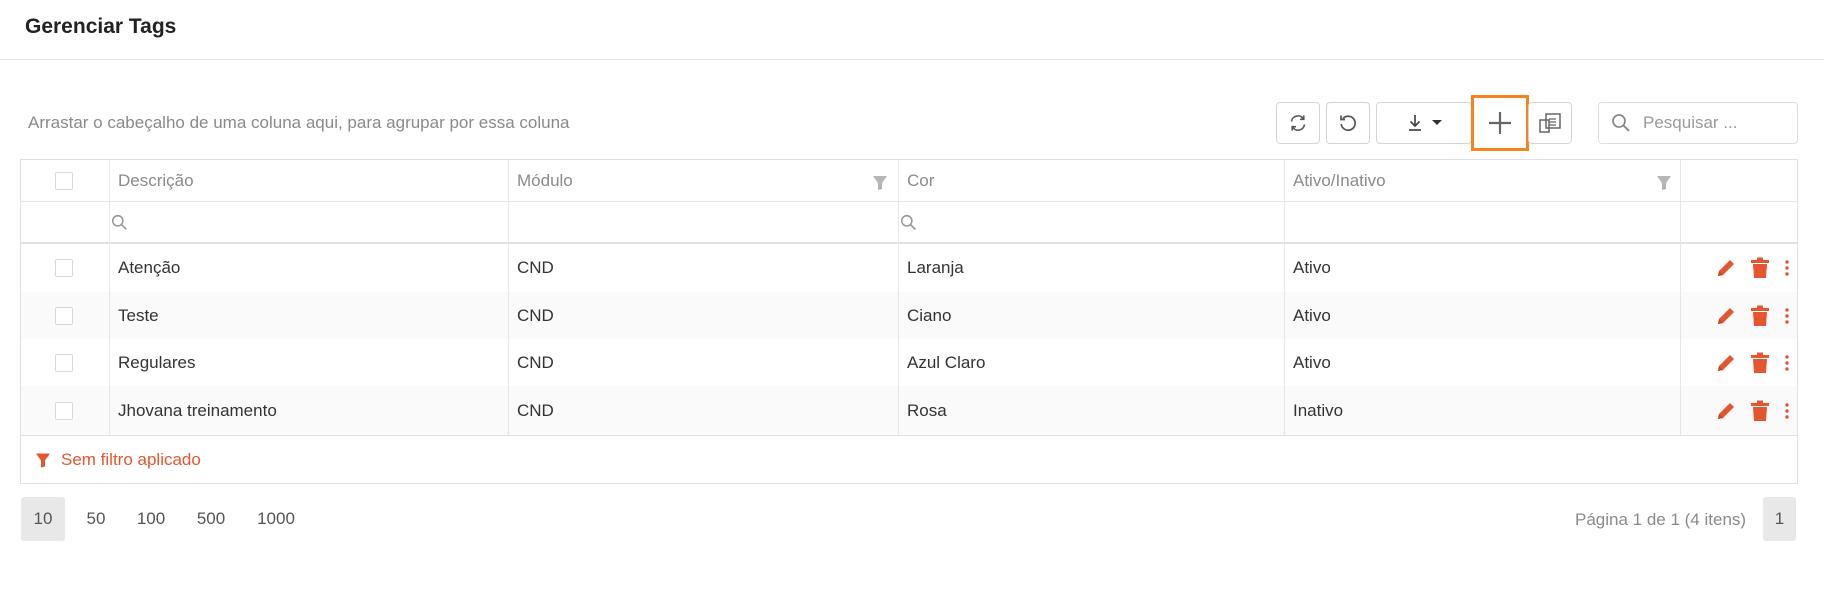 This screenshot has width=1824, height=590. Describe the element at coordinates (211, 519) in the screenshot. I see `page-size-500: 500` at that location.